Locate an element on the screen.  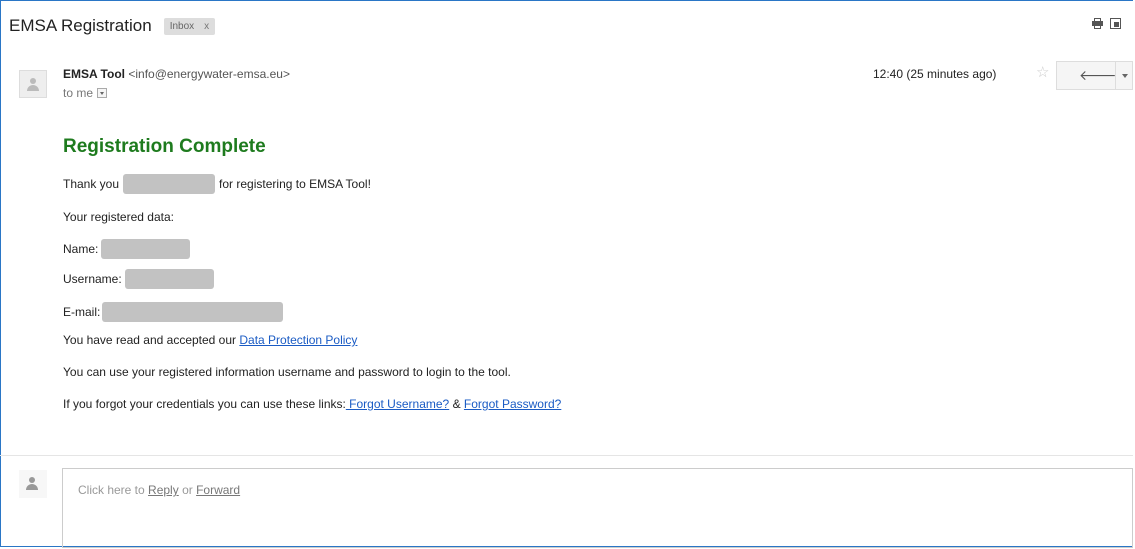
reply-avatar is located at coordinates (33, 484).